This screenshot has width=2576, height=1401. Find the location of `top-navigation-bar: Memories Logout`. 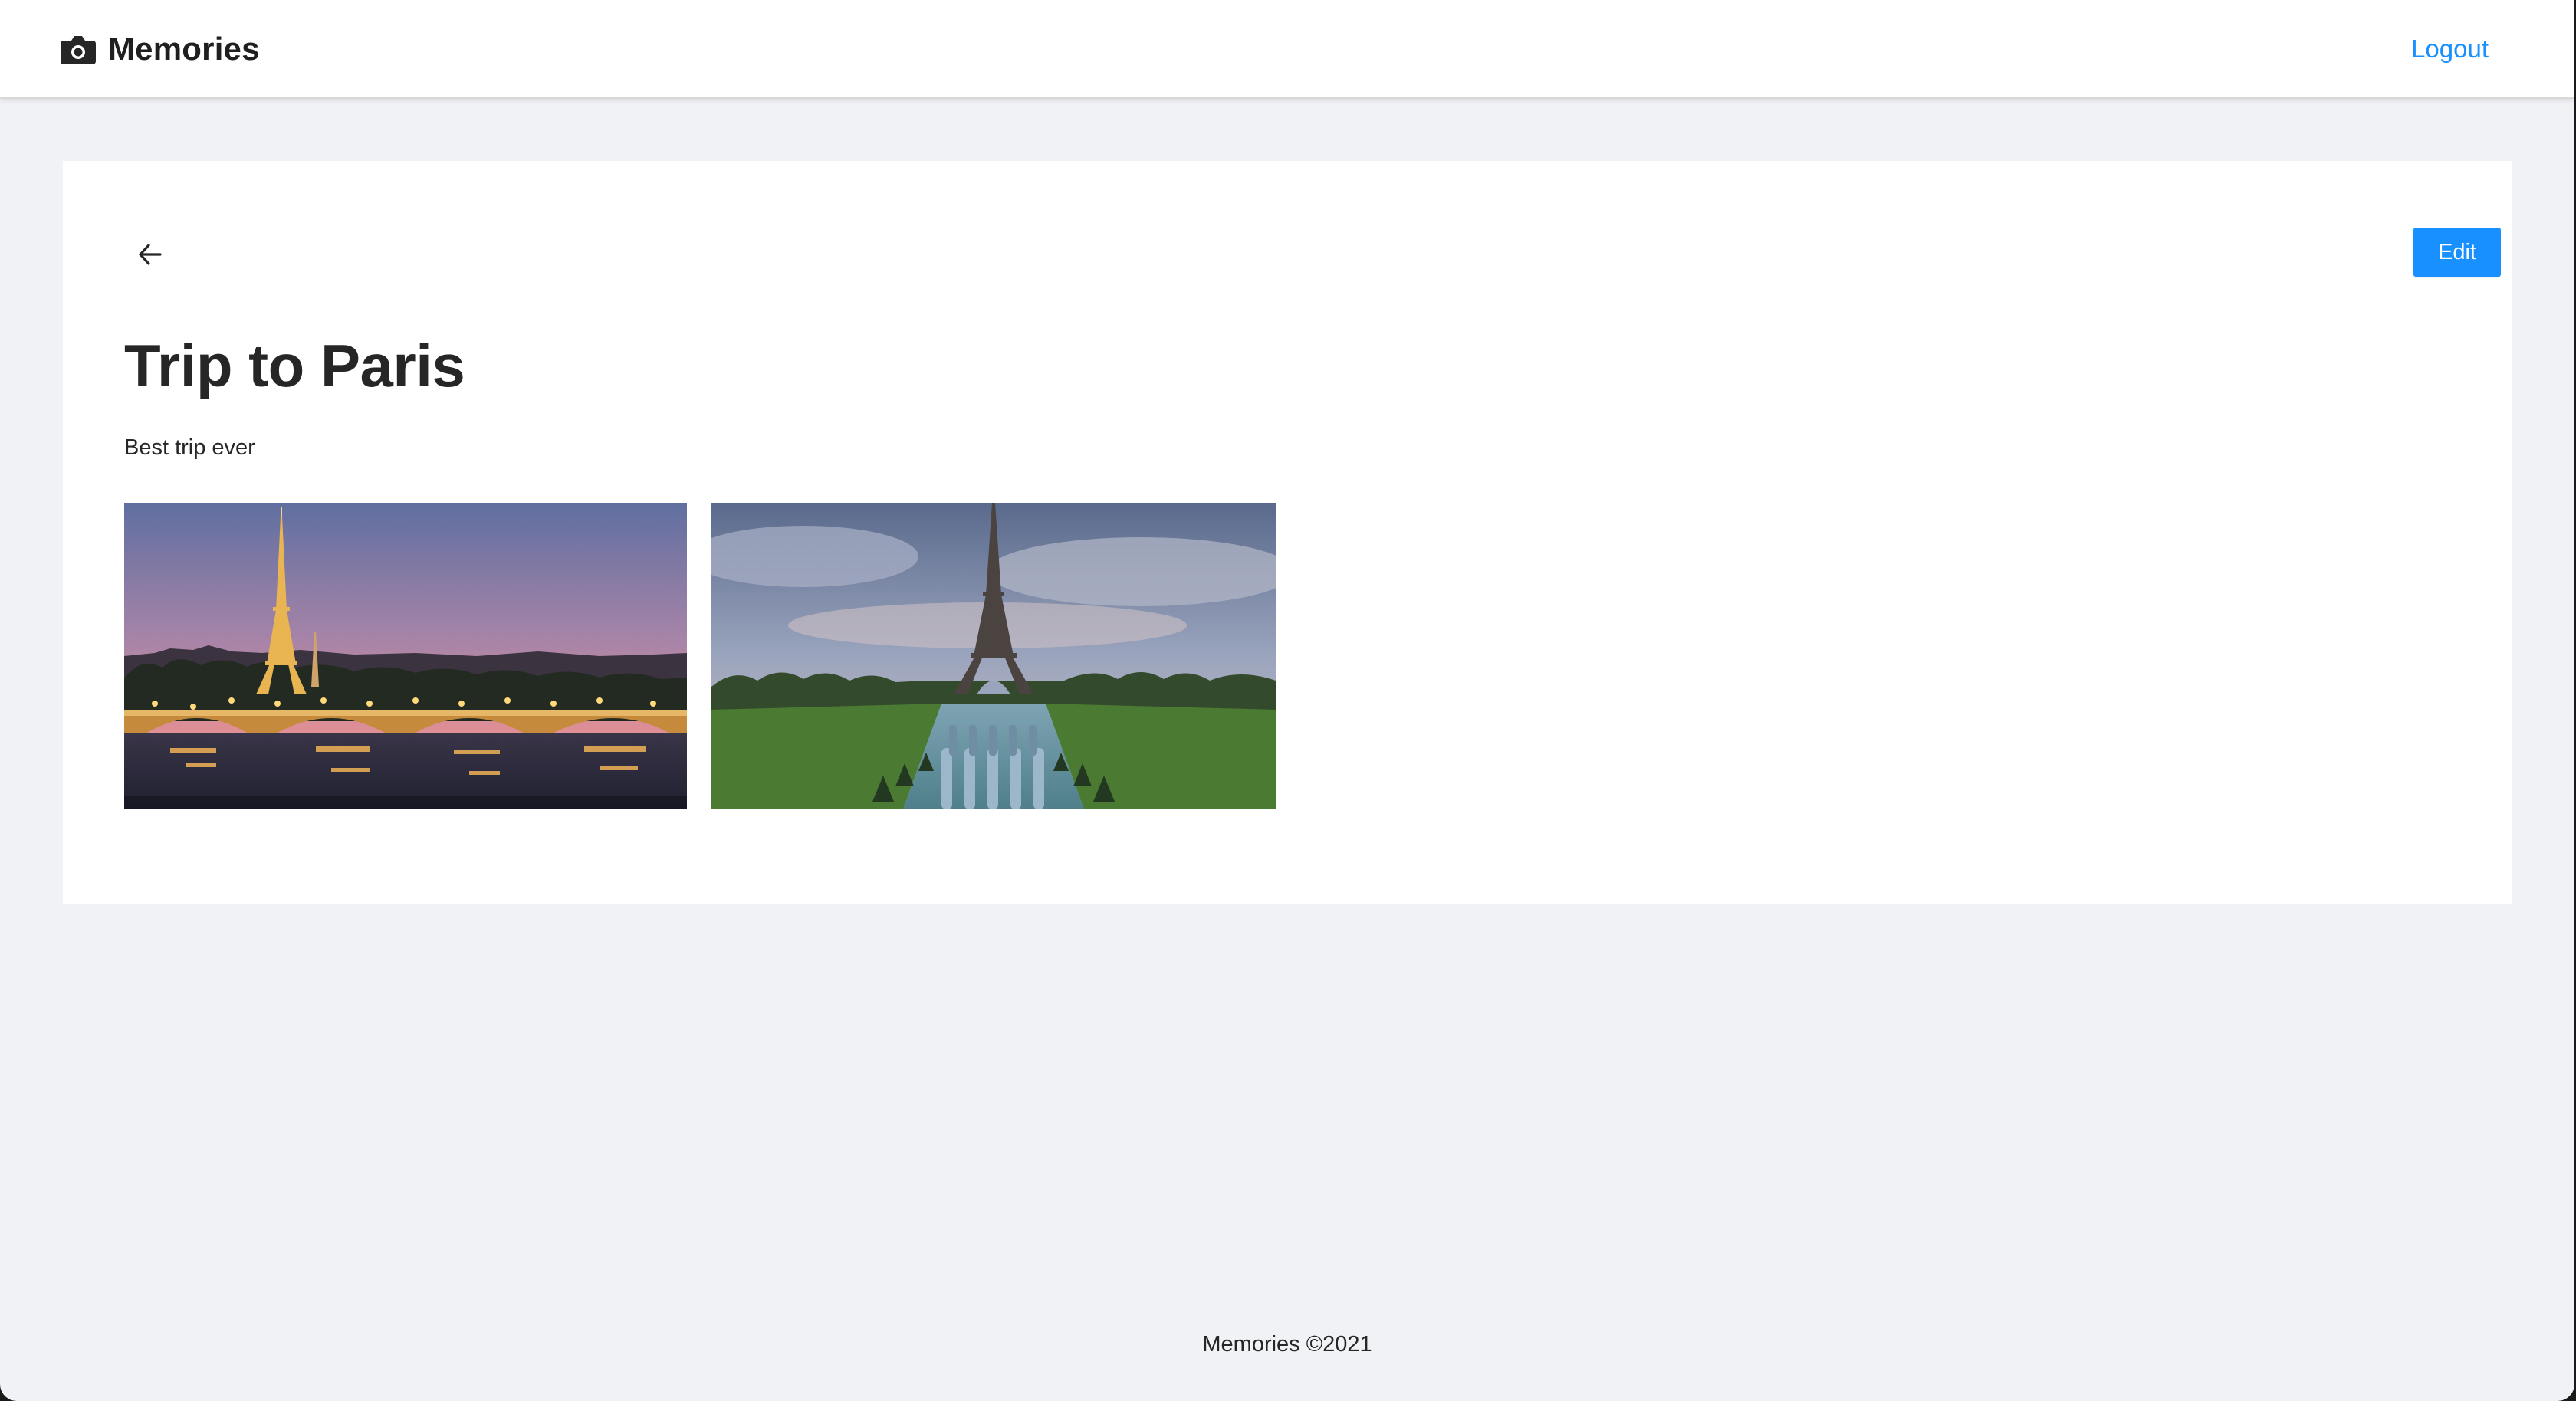

top-navigation-bar: Memories Logout is located at coordinates (1287, 49).